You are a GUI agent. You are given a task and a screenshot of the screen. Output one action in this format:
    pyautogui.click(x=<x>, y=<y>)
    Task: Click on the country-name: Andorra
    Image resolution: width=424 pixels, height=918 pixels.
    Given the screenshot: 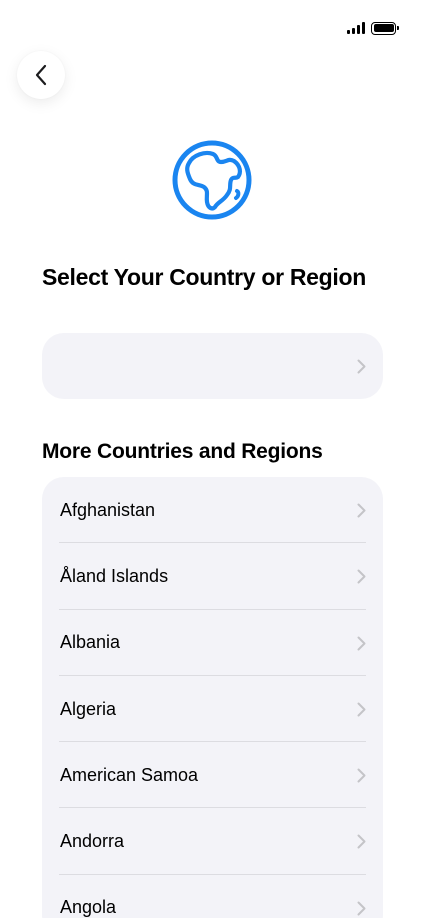 What is the action you would take?
    pyautogui.click(x=92, y=841)
    